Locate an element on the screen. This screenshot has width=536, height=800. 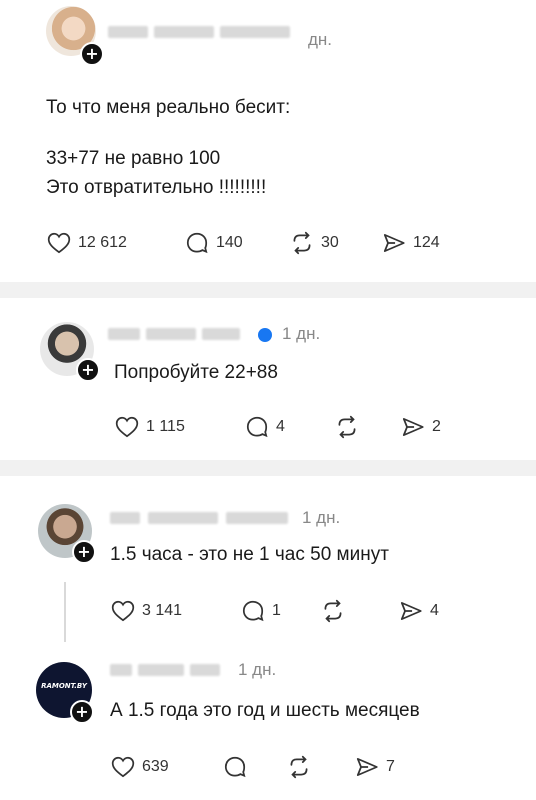
reply-count: 1 is located at coordinates (276, 610).